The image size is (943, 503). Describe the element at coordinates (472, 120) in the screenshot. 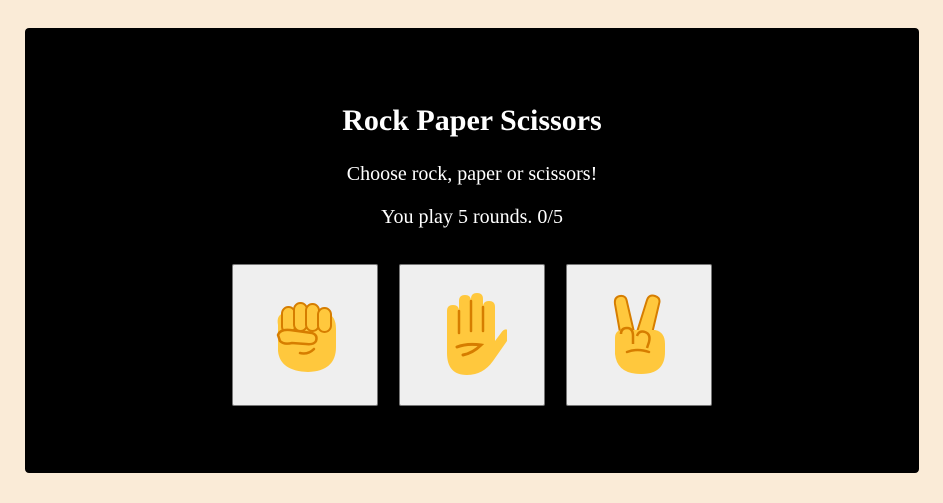

I see `game-title: Rock Paper Scissors` at that location.